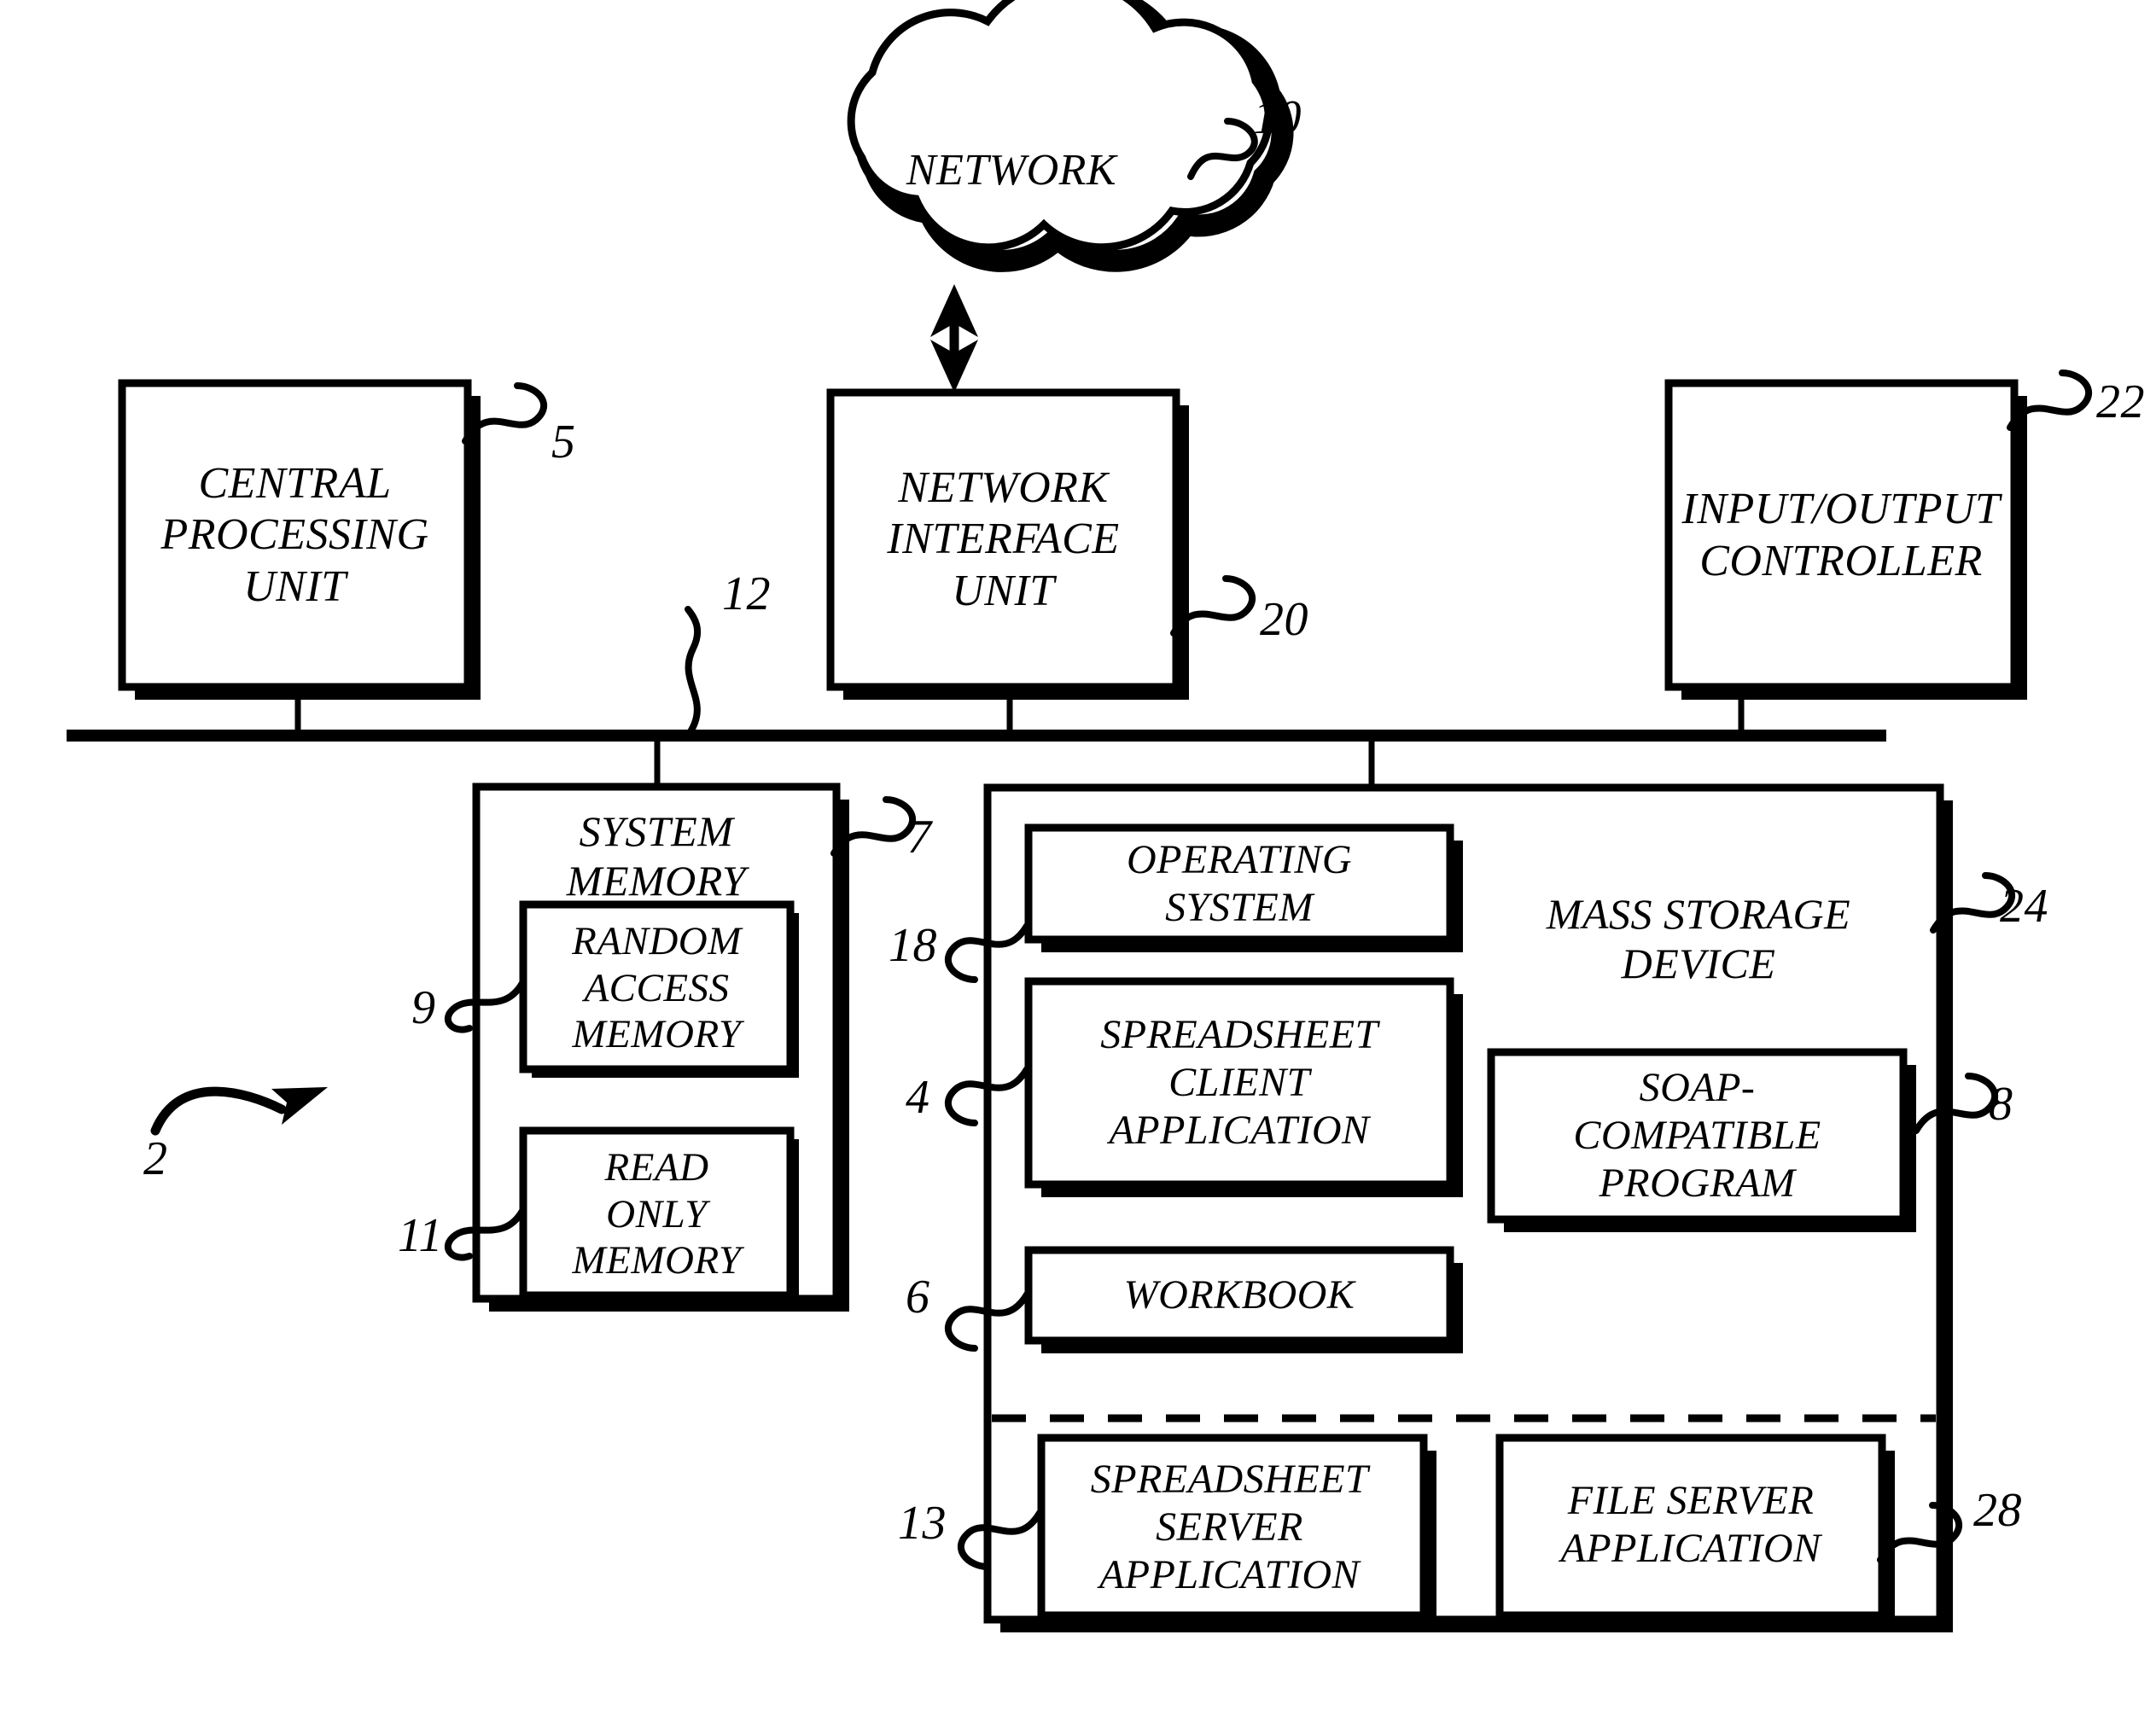 This screenshot has height=1722, width=2156. Describe the element at coordinates (1003, 539) in the screenshot. I see `niu-label: NETWORK INTERFACE UNIT` at that location.